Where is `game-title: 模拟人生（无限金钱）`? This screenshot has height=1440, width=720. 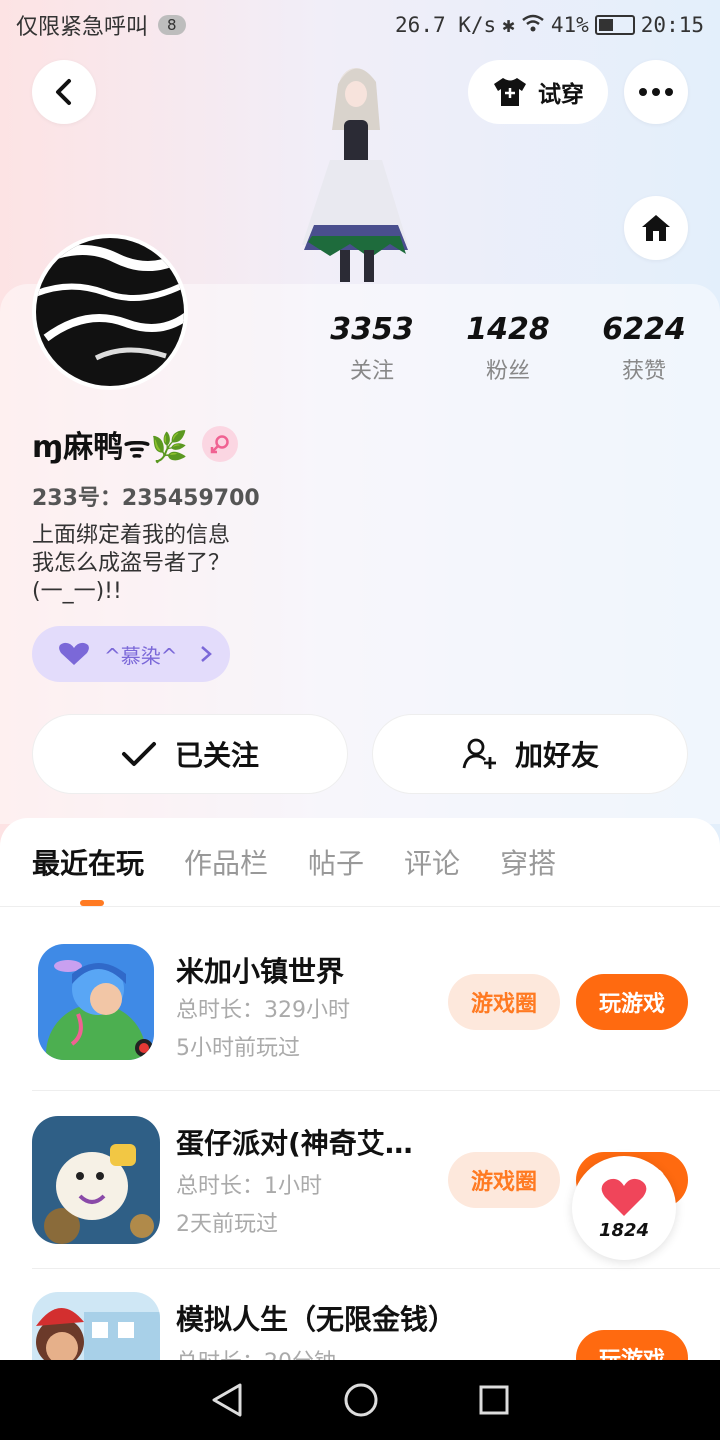
game-title: 模拟人生（无限金钱） is located at coordinates (316, 1319).